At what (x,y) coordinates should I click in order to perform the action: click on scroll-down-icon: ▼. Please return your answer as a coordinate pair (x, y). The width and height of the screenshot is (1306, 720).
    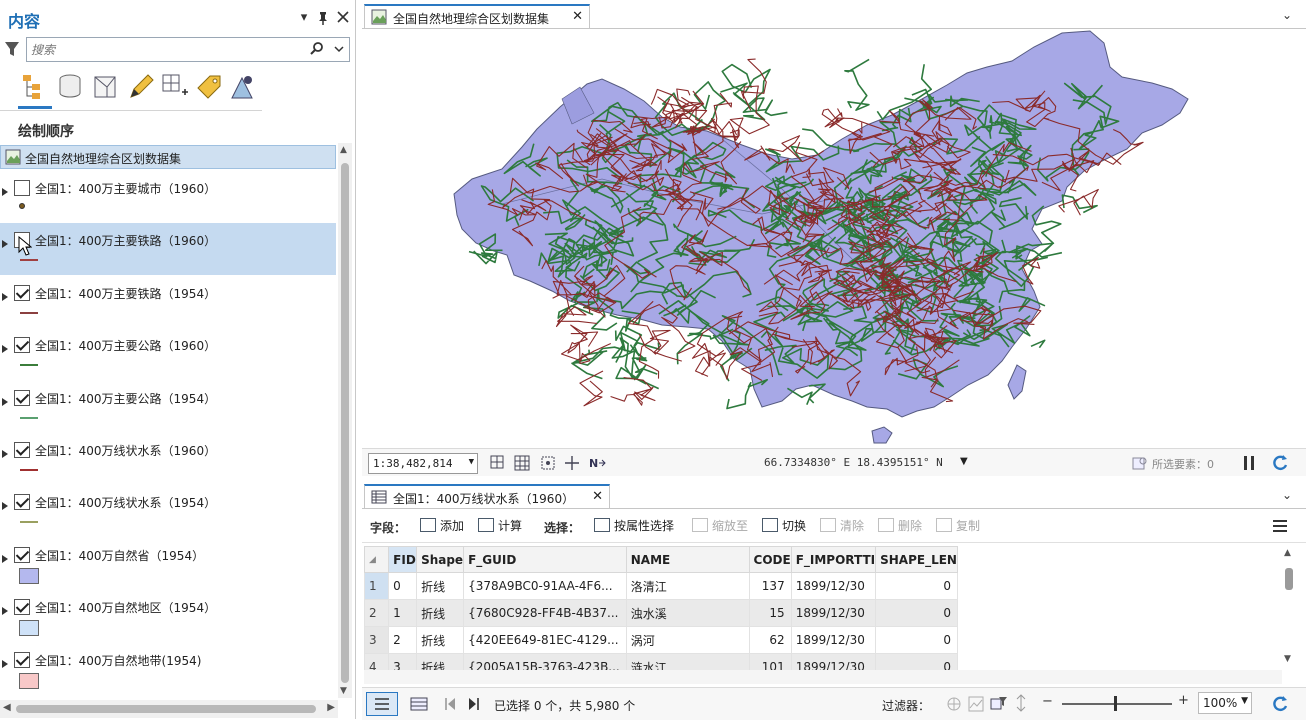
    Looking at the image, I should click on (1287, 659).